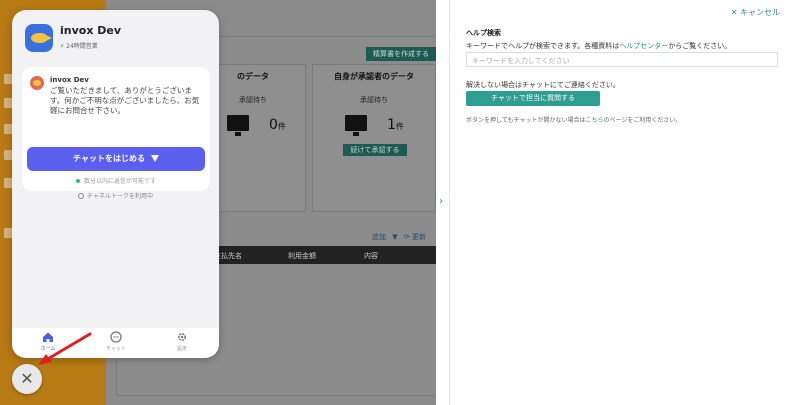  Describe the element at coordinates (399, 237) in the screenshot. I see `list-actions: 追加 ▼ ⟳ 更新` at that location.